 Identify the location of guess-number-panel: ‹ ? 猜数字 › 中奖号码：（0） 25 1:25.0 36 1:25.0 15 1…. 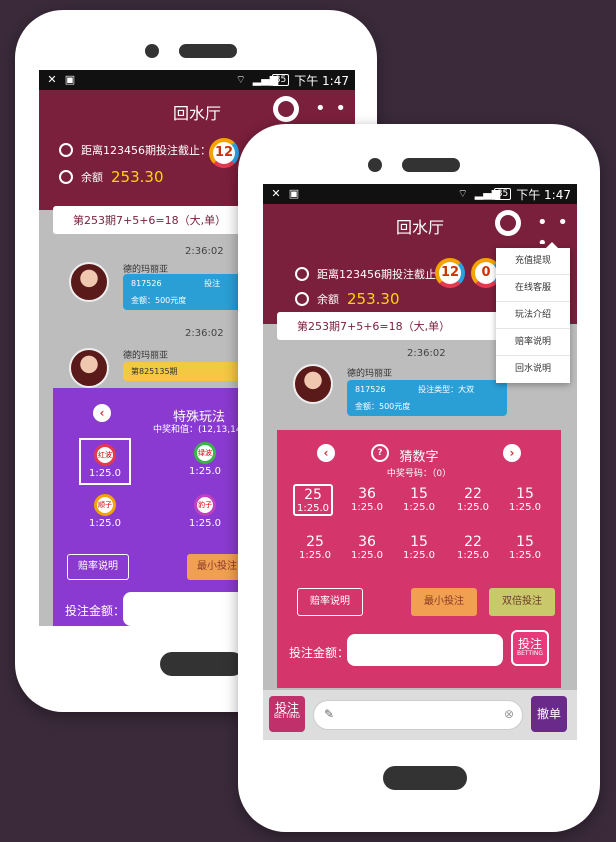
(419, 559).